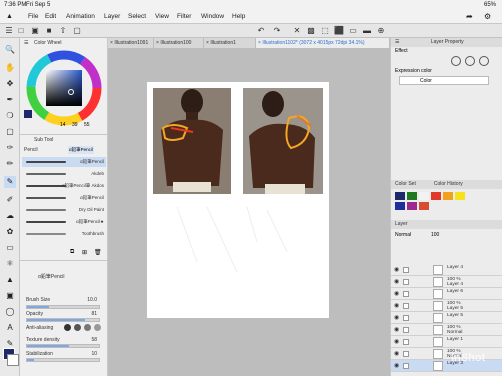 This screenshot has height=376, width=502. Describe the element at coordinates (10, 200) in the screenshot. I see `brush-icon: ✐` at that location.